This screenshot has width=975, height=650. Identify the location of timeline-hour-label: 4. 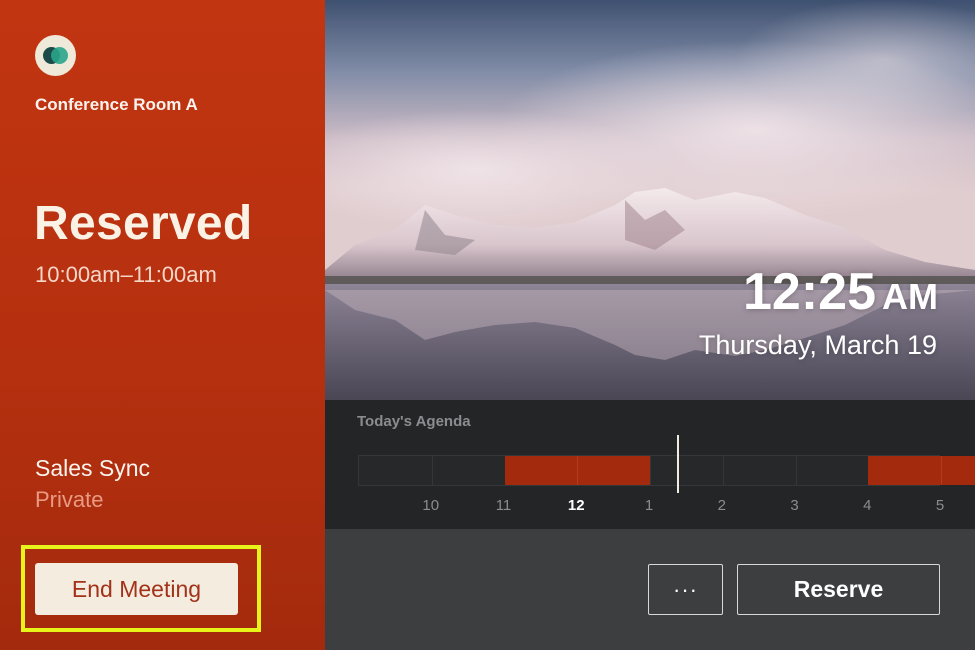
(867, 505).